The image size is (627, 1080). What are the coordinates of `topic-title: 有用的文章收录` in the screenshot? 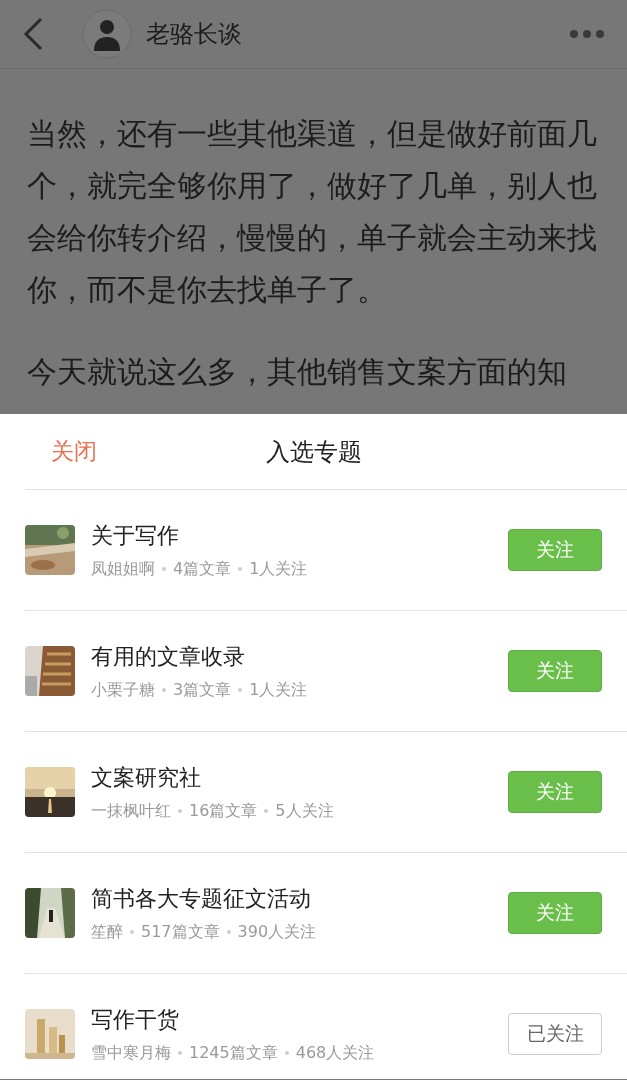 It's located at (299, 656).